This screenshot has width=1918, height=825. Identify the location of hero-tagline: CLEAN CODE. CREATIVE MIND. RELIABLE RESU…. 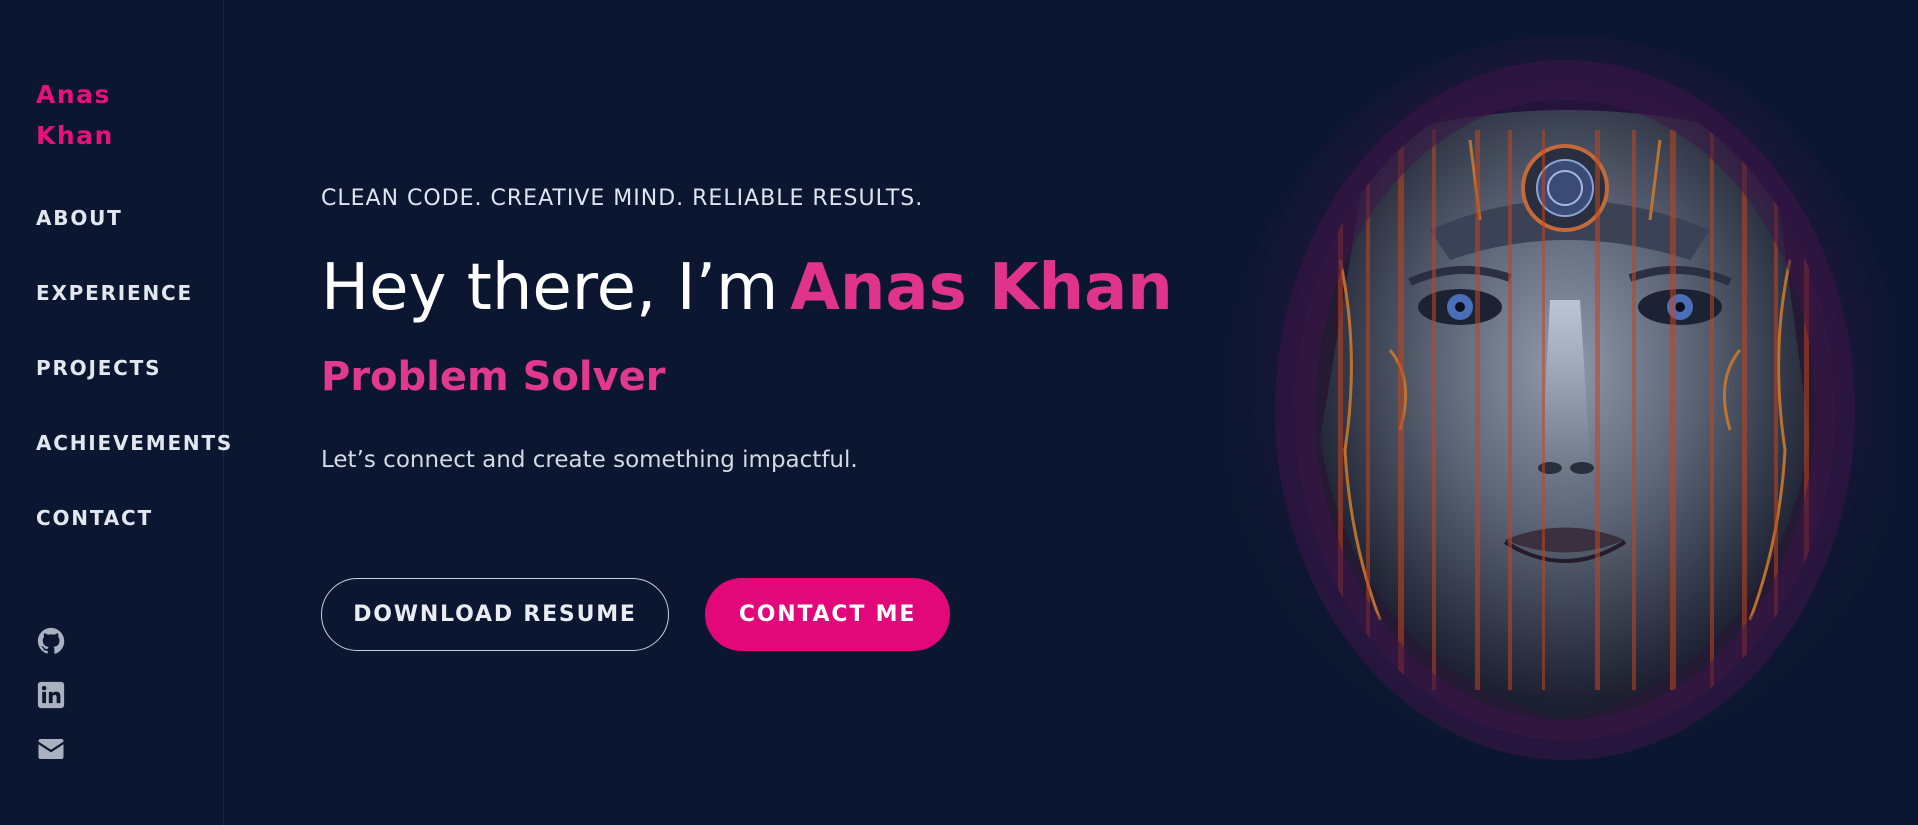
(622, 198).